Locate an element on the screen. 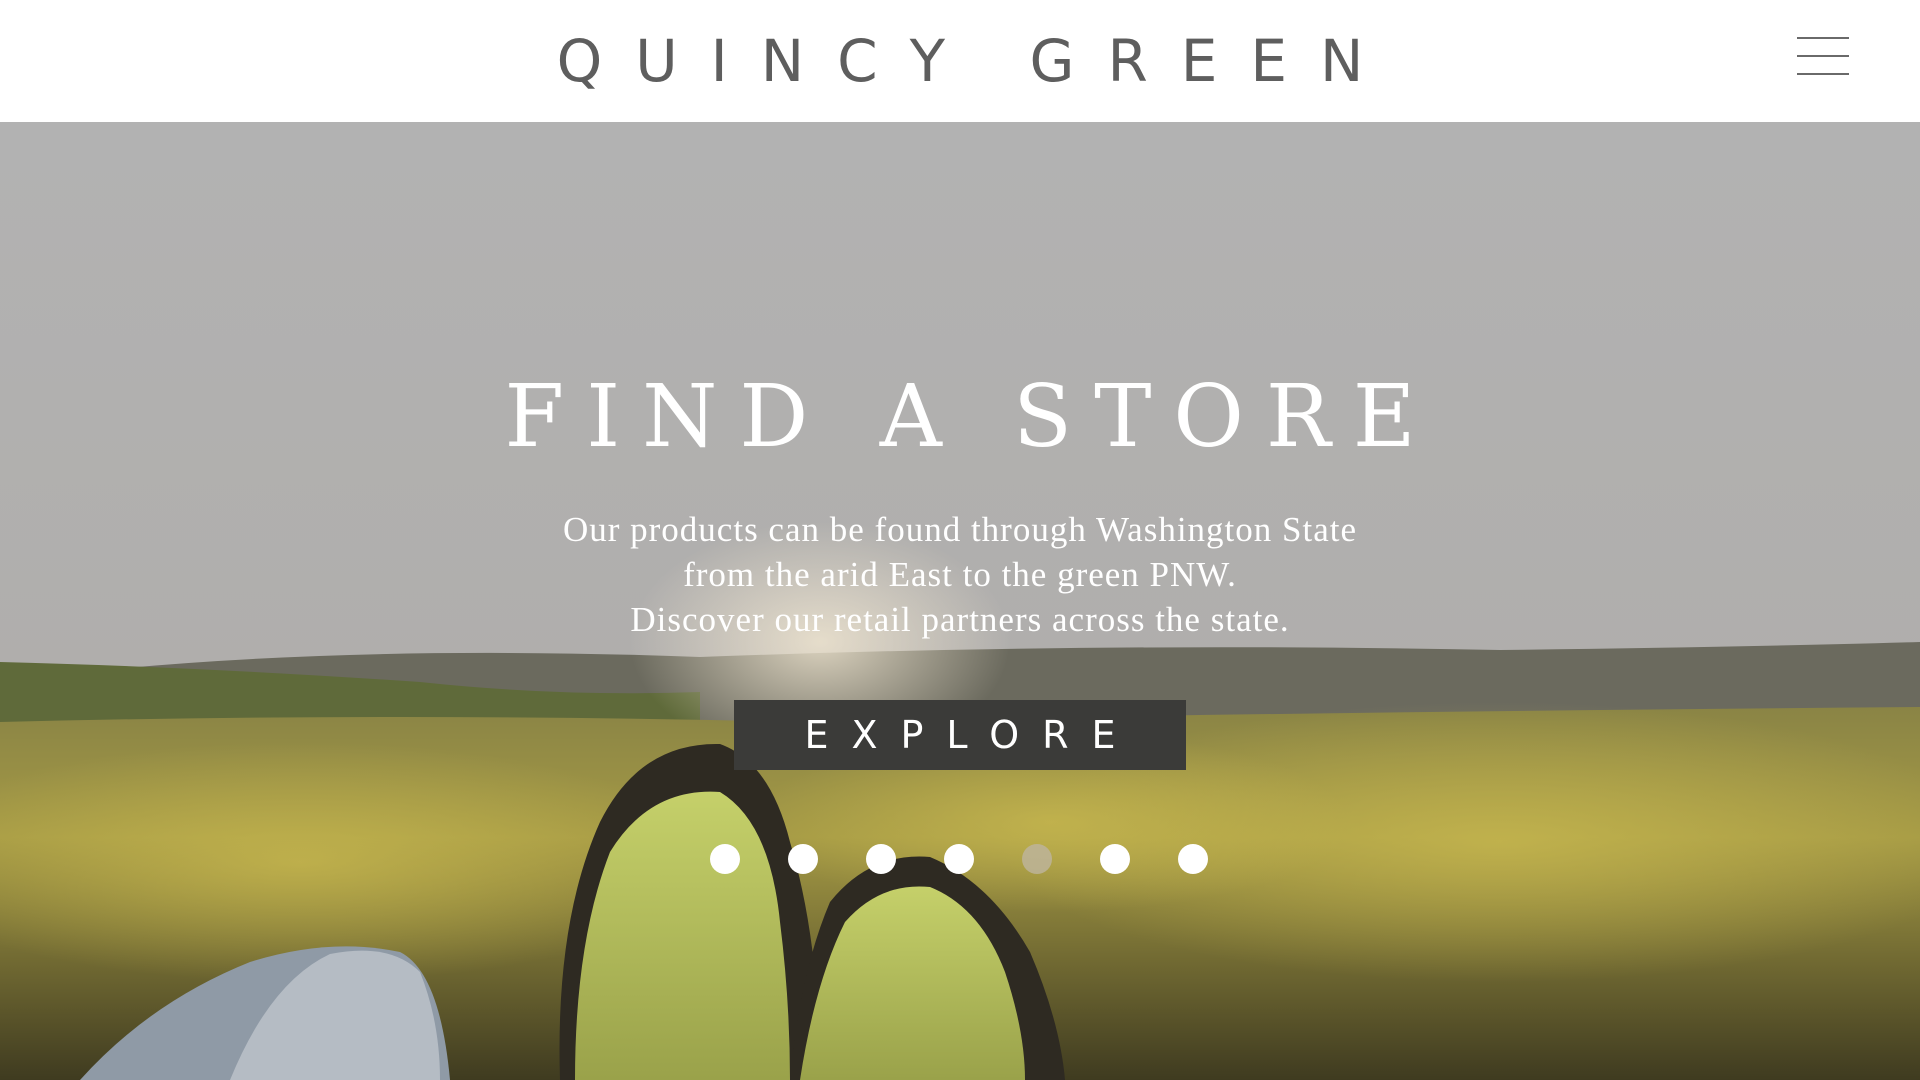 Image resolution: width=1920 pixels, height=1080 pixels. slider-pagination is located at coordinates (960, 859).